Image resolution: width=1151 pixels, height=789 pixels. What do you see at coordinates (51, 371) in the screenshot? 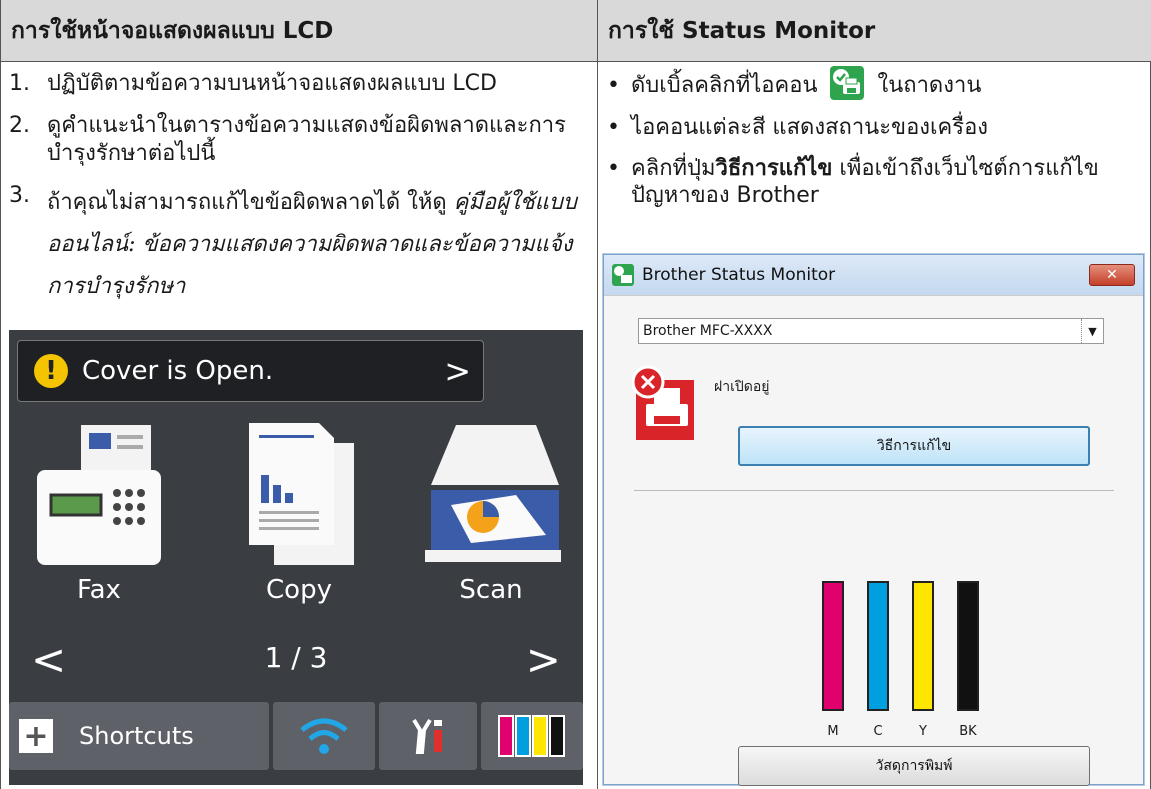
I see `warning-icon: !` at bounding box center [51, 371].